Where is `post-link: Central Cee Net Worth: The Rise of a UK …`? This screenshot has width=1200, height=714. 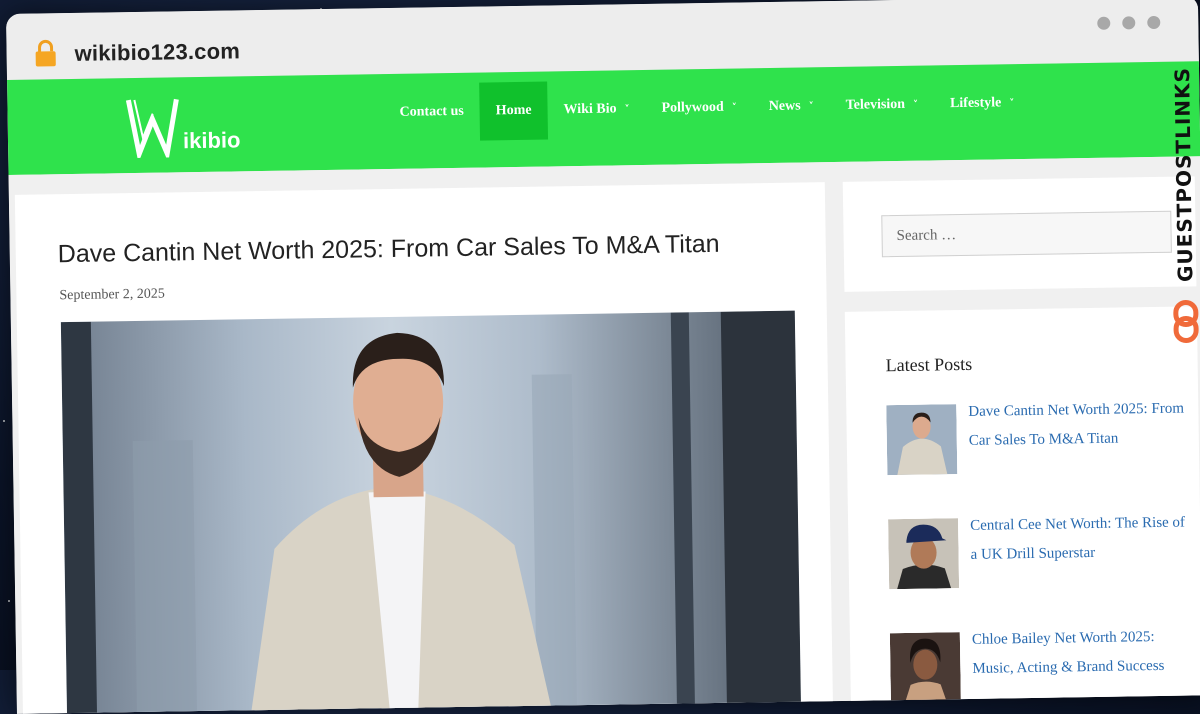
post-link: Central Cee Net Worth: The Rise of a UK … is located at coordinates (1079, 547).